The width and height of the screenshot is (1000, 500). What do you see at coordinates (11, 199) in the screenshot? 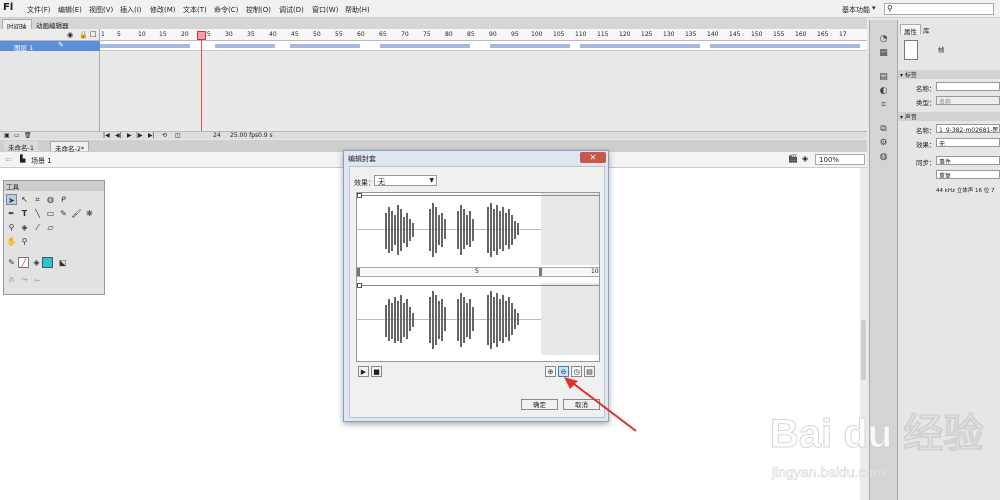
I see `selection-tool-icon: ➤` at bounding box center [11, 199].